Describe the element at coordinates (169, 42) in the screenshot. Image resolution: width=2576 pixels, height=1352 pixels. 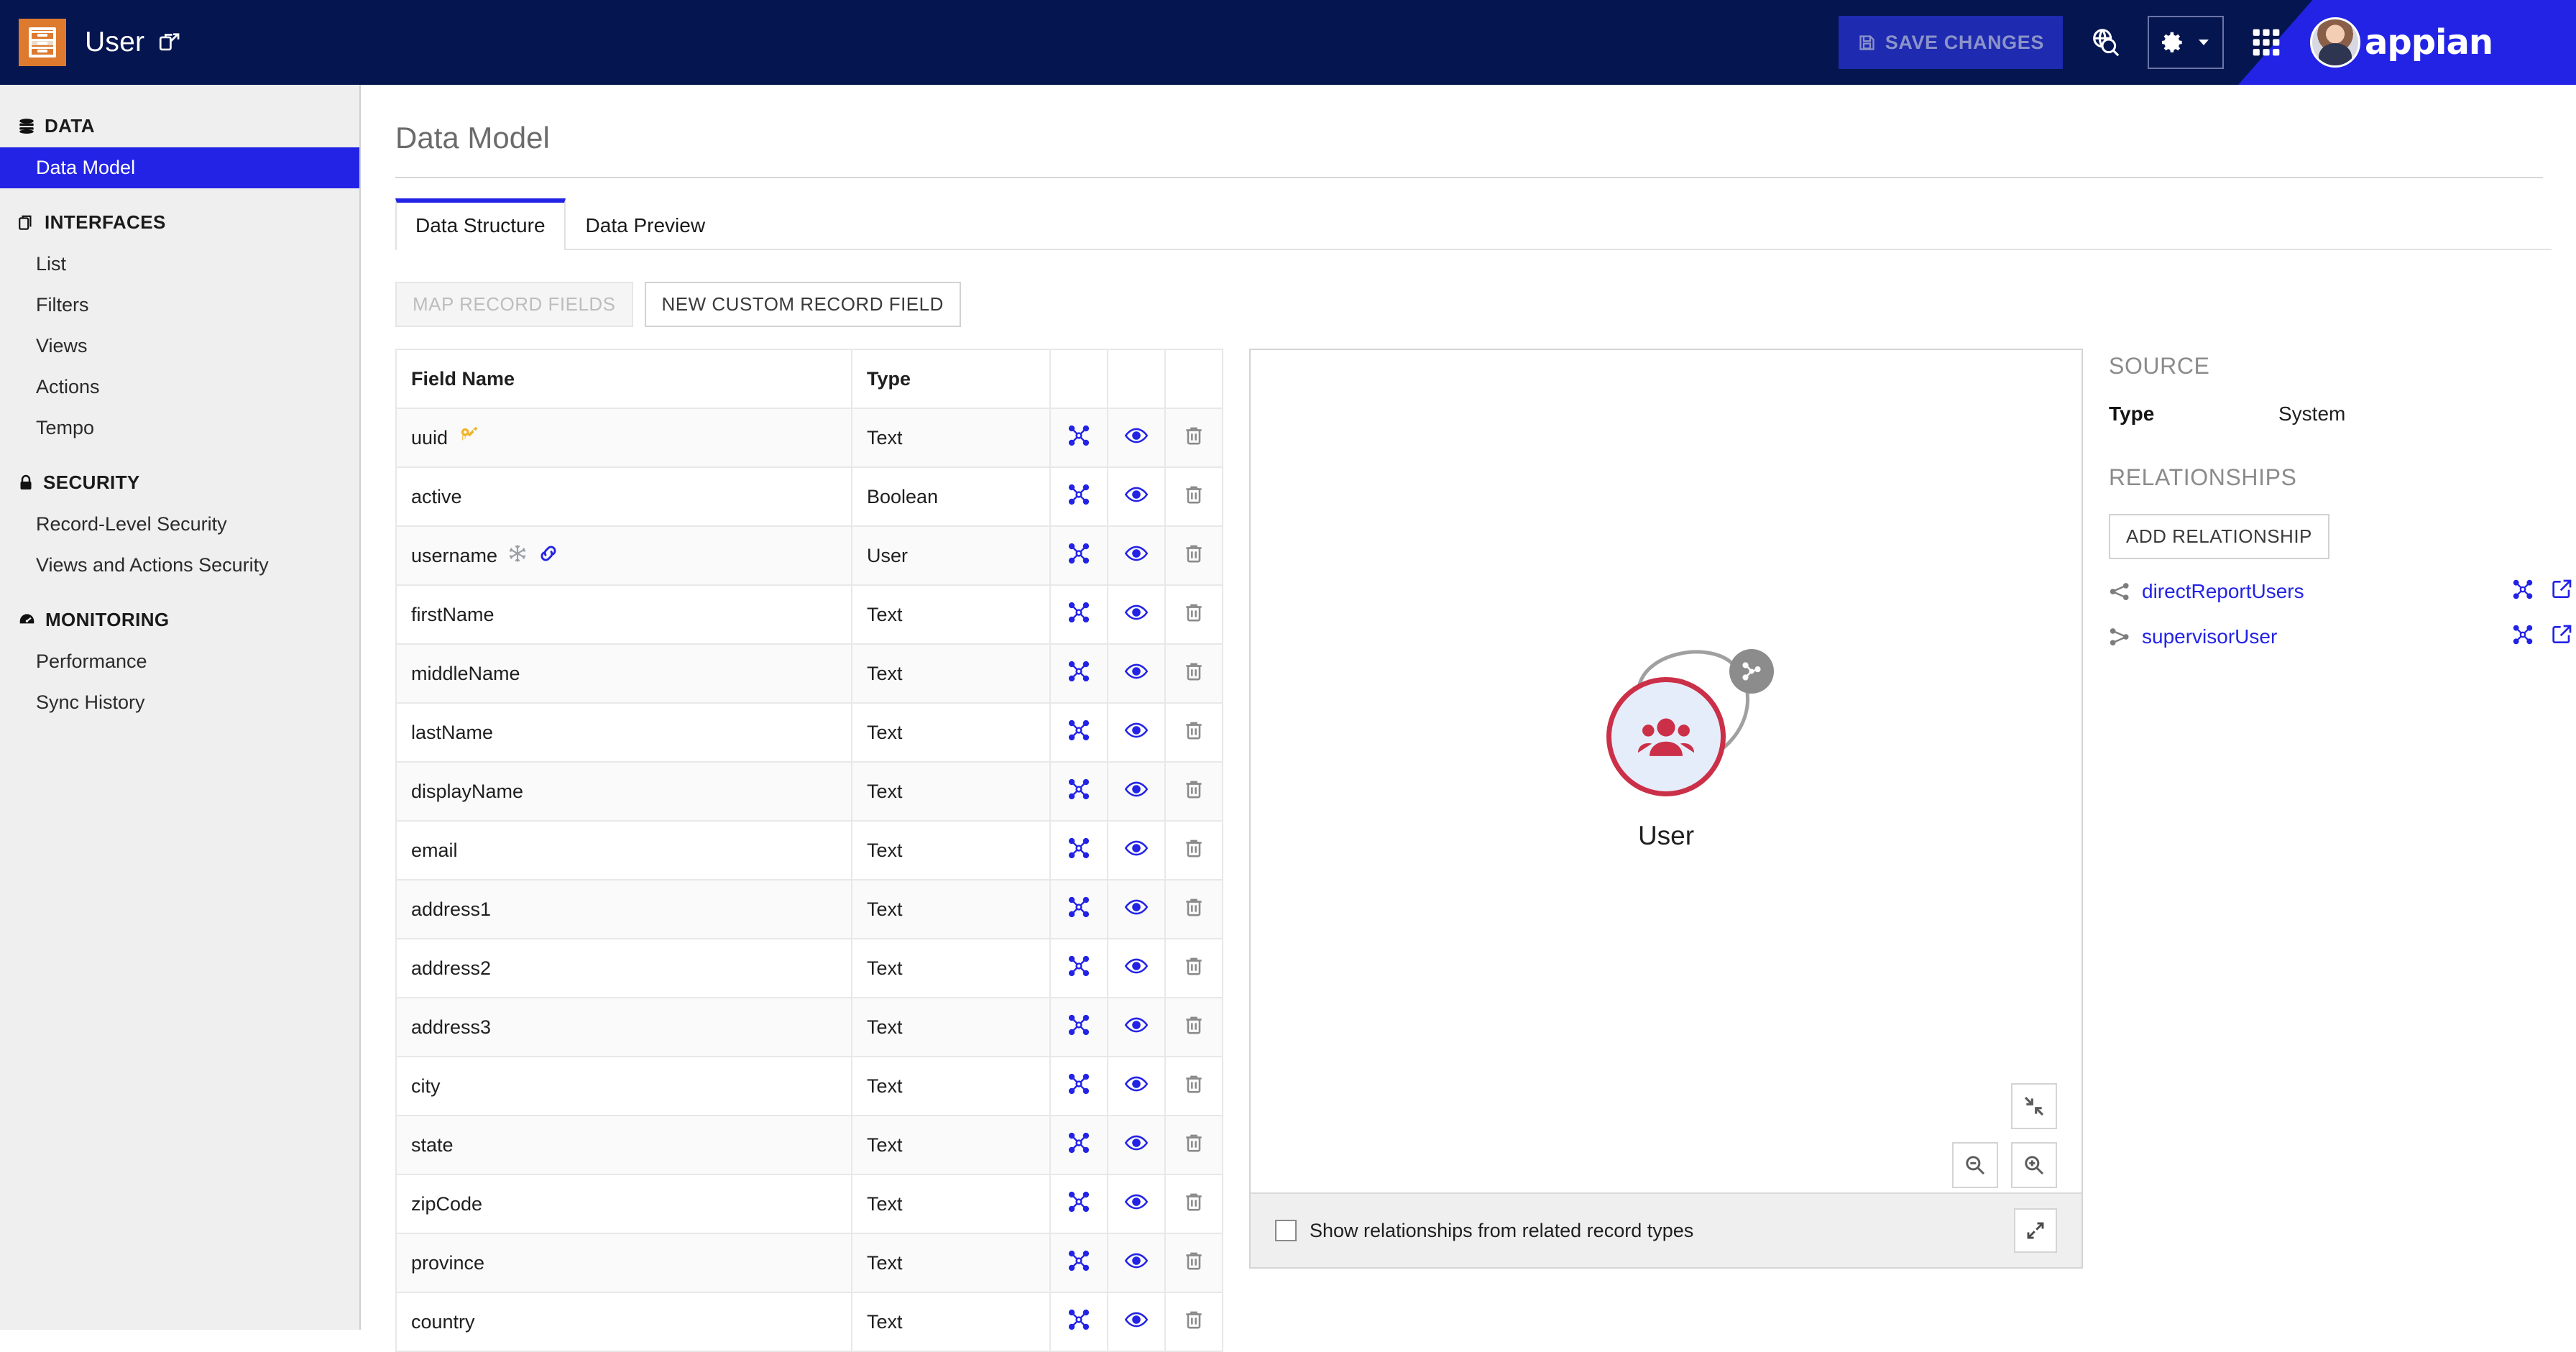
I see `open-external-icon` at that location.